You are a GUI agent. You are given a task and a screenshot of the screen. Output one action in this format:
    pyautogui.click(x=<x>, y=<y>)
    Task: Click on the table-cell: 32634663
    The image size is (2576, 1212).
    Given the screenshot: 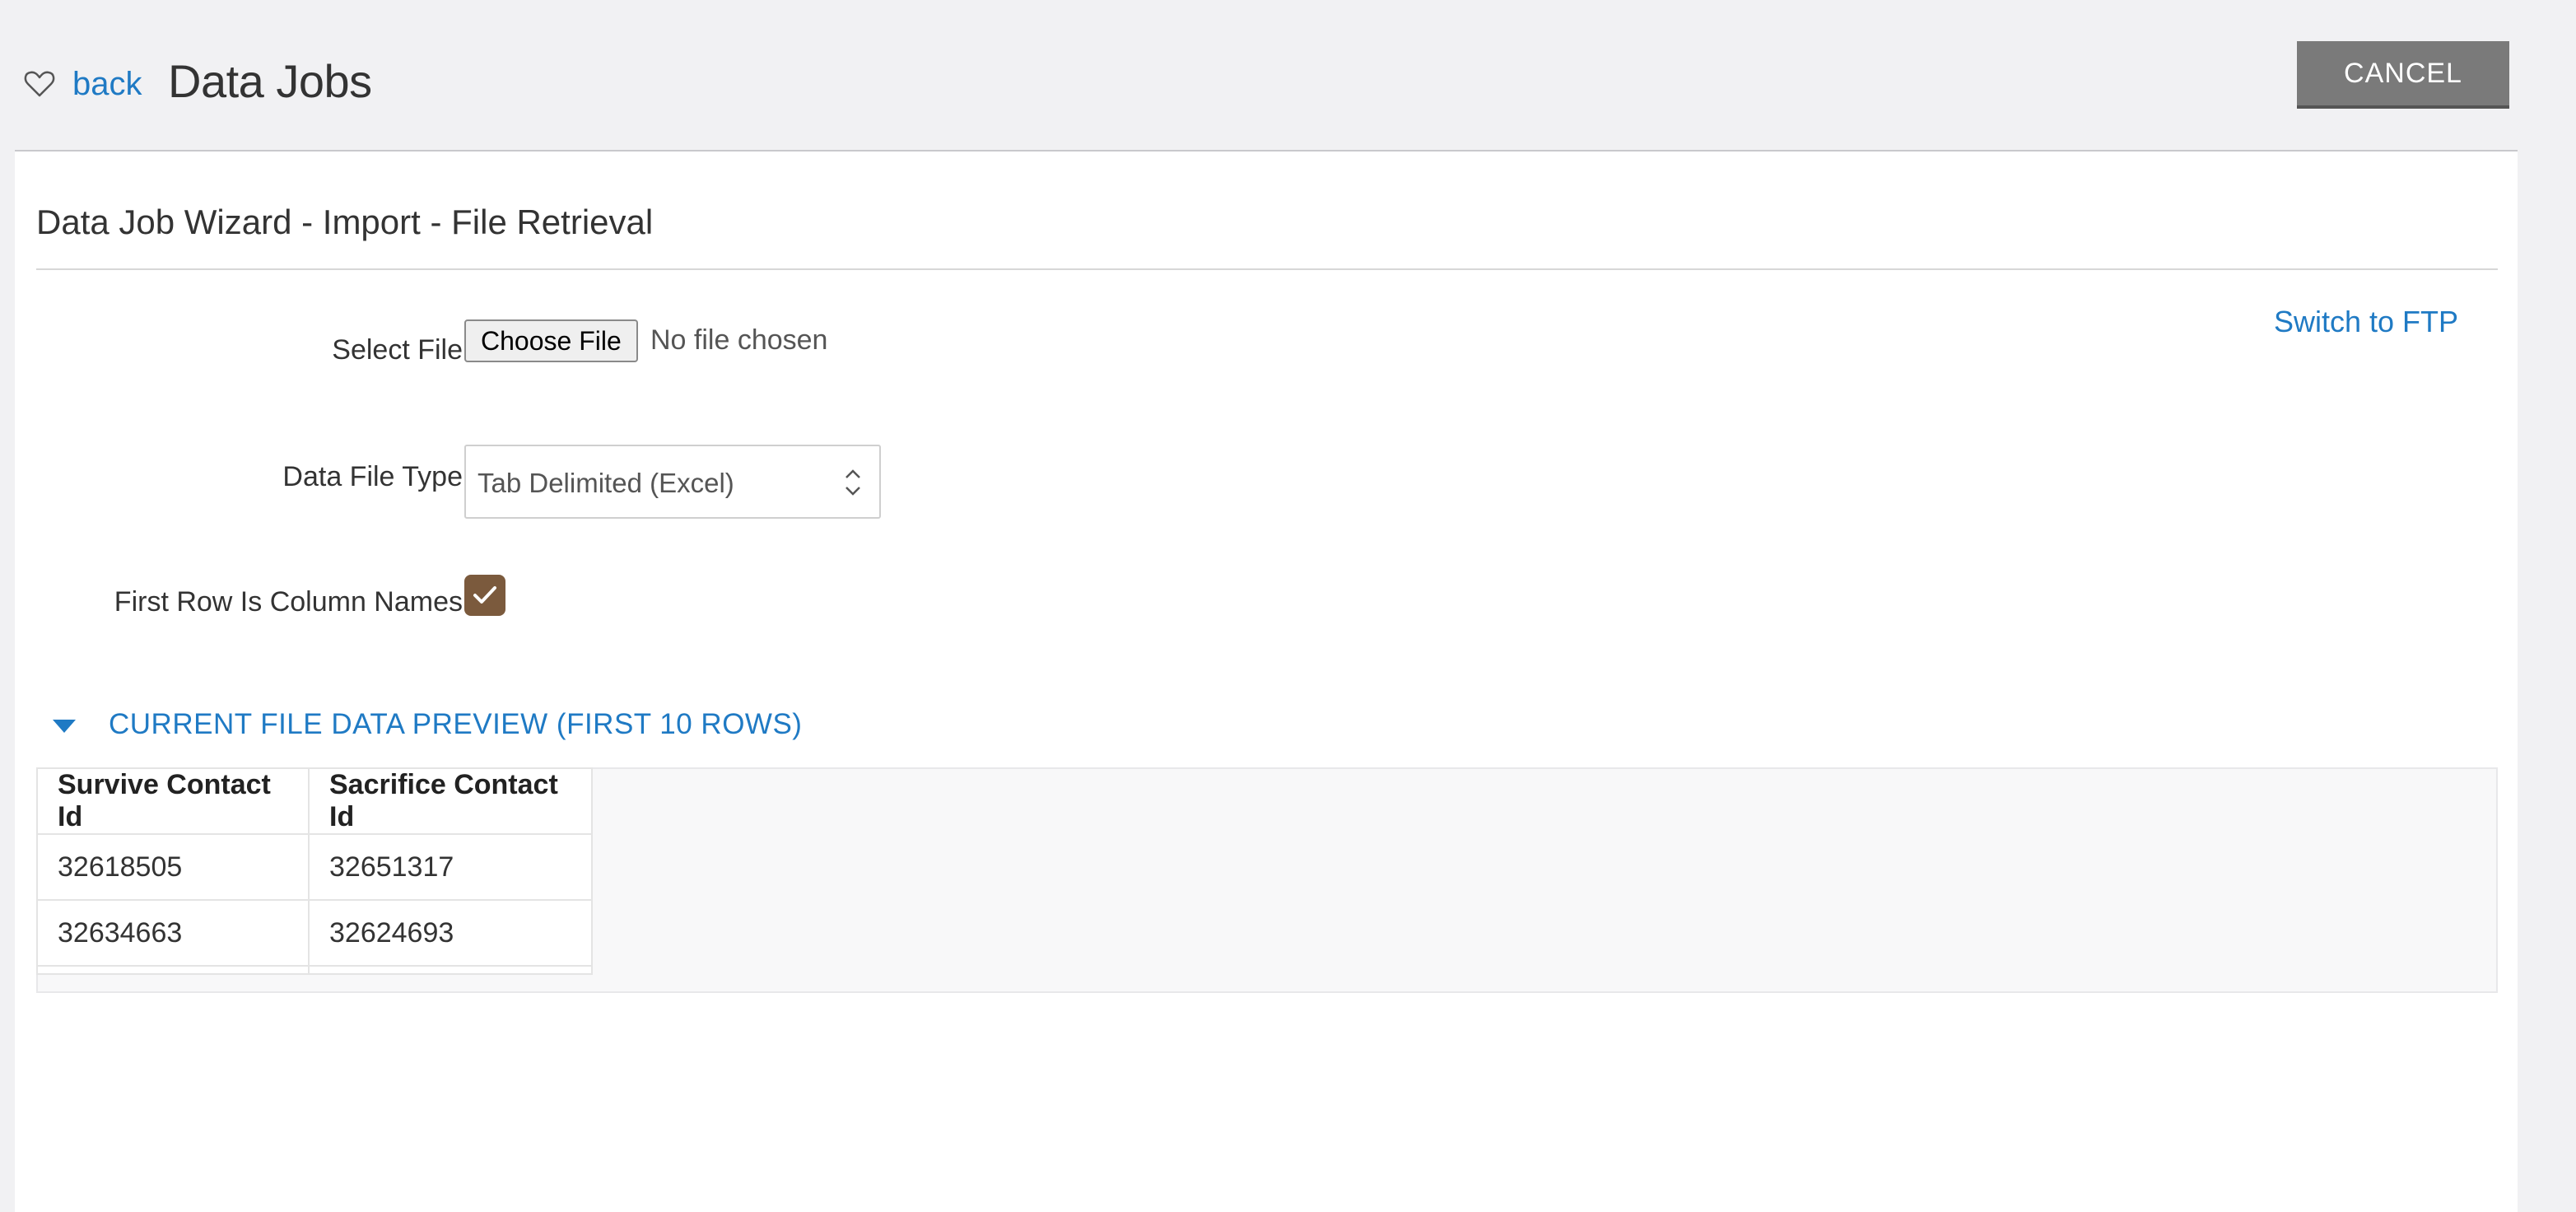 What is the action you would take?
    pyautogui.click(x=173, y=933)
    